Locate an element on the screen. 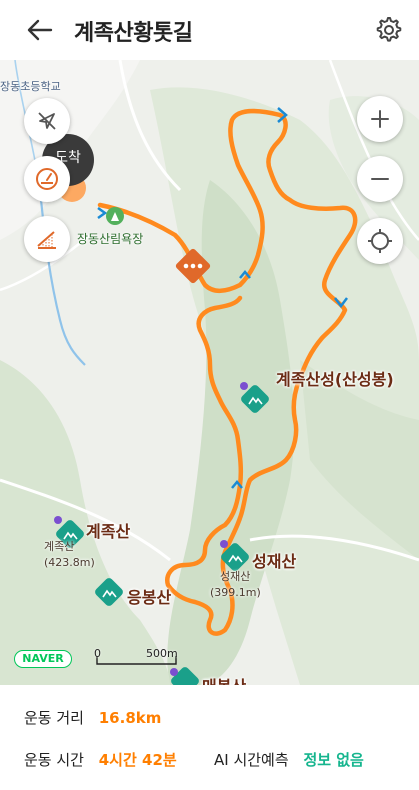  gear-icon is located at coordinates (389, 29).